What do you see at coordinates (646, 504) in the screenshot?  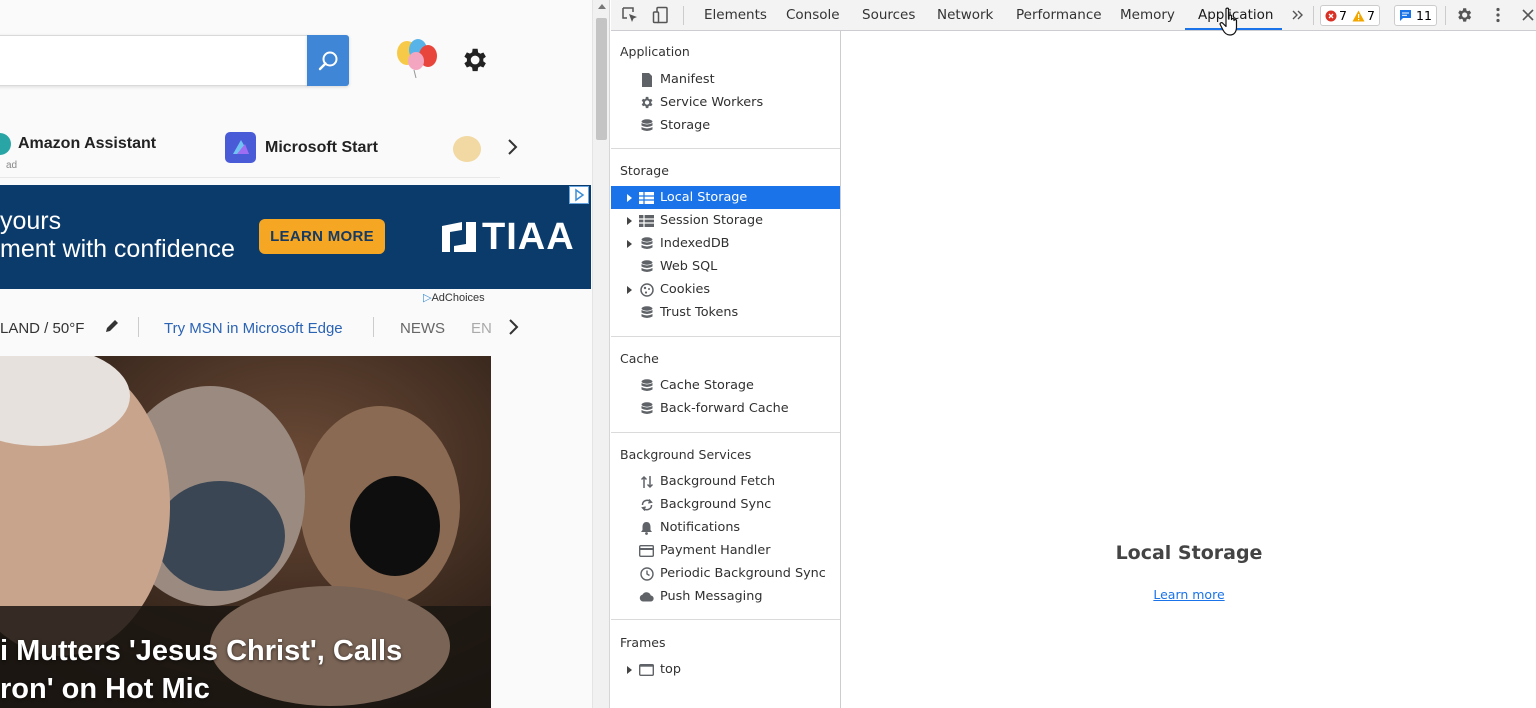 I see `sync-icon` at bounding box center [646, 504].